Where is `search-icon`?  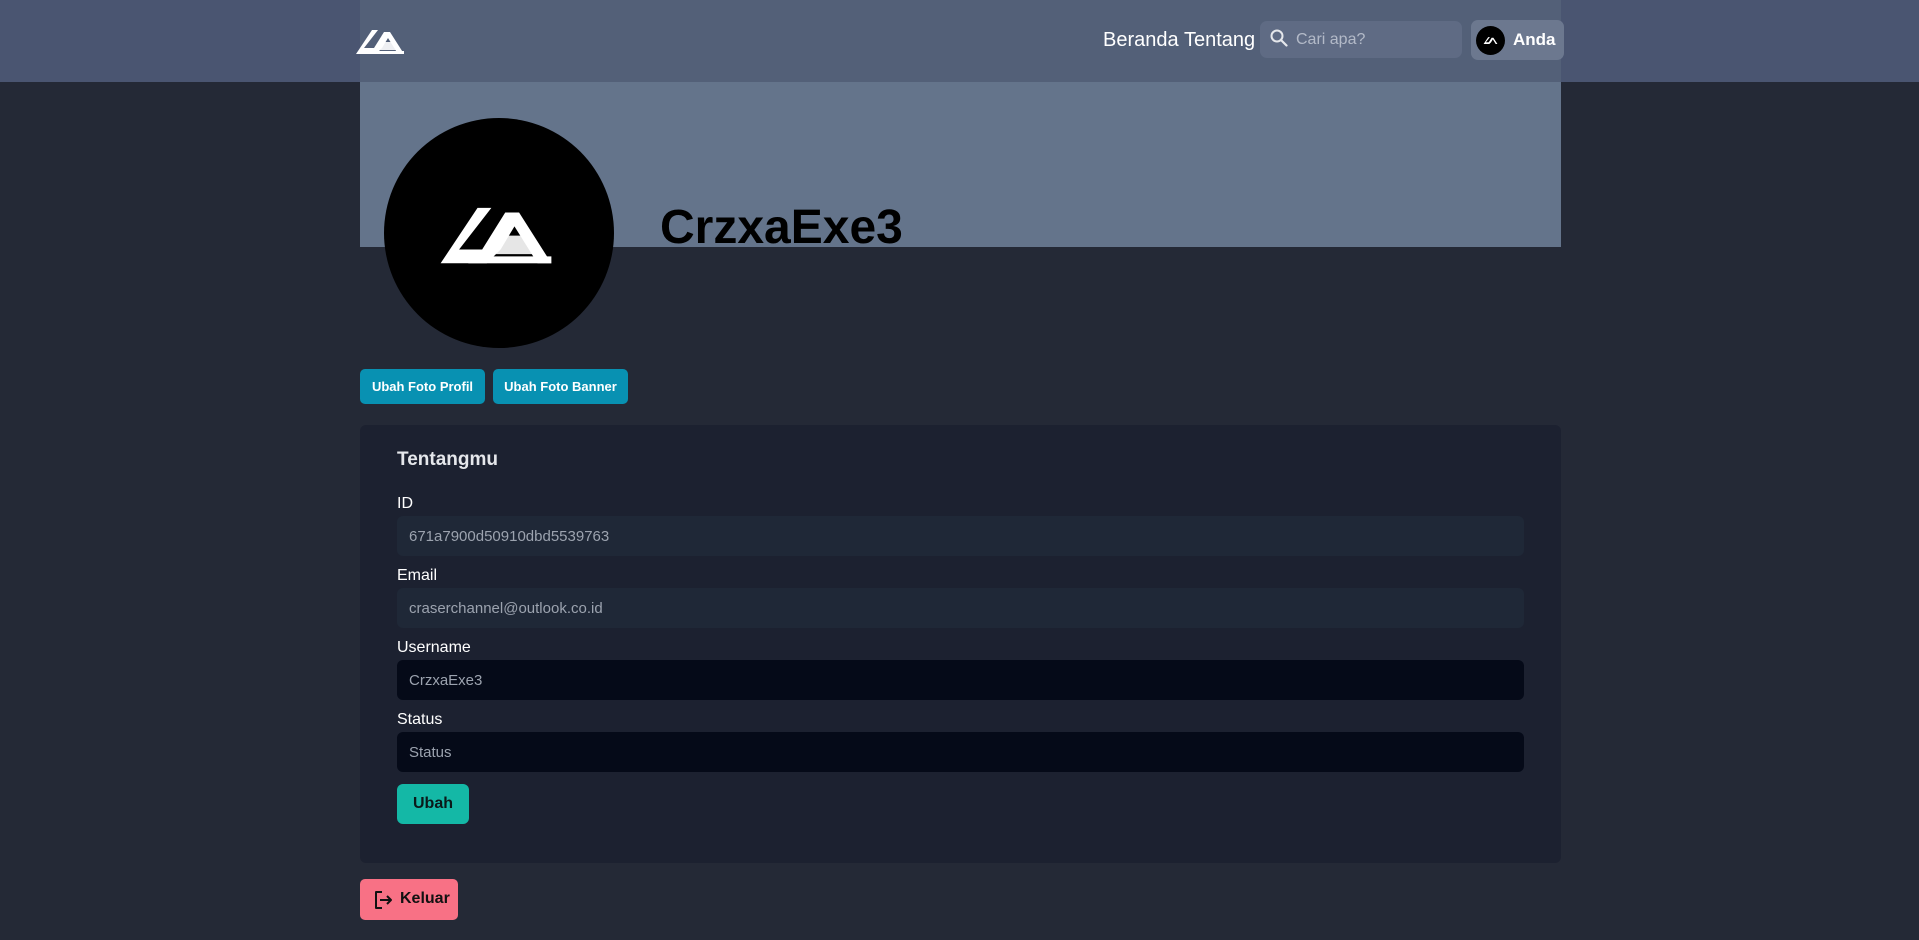 search-icon is located at coordinates (1279, 38).